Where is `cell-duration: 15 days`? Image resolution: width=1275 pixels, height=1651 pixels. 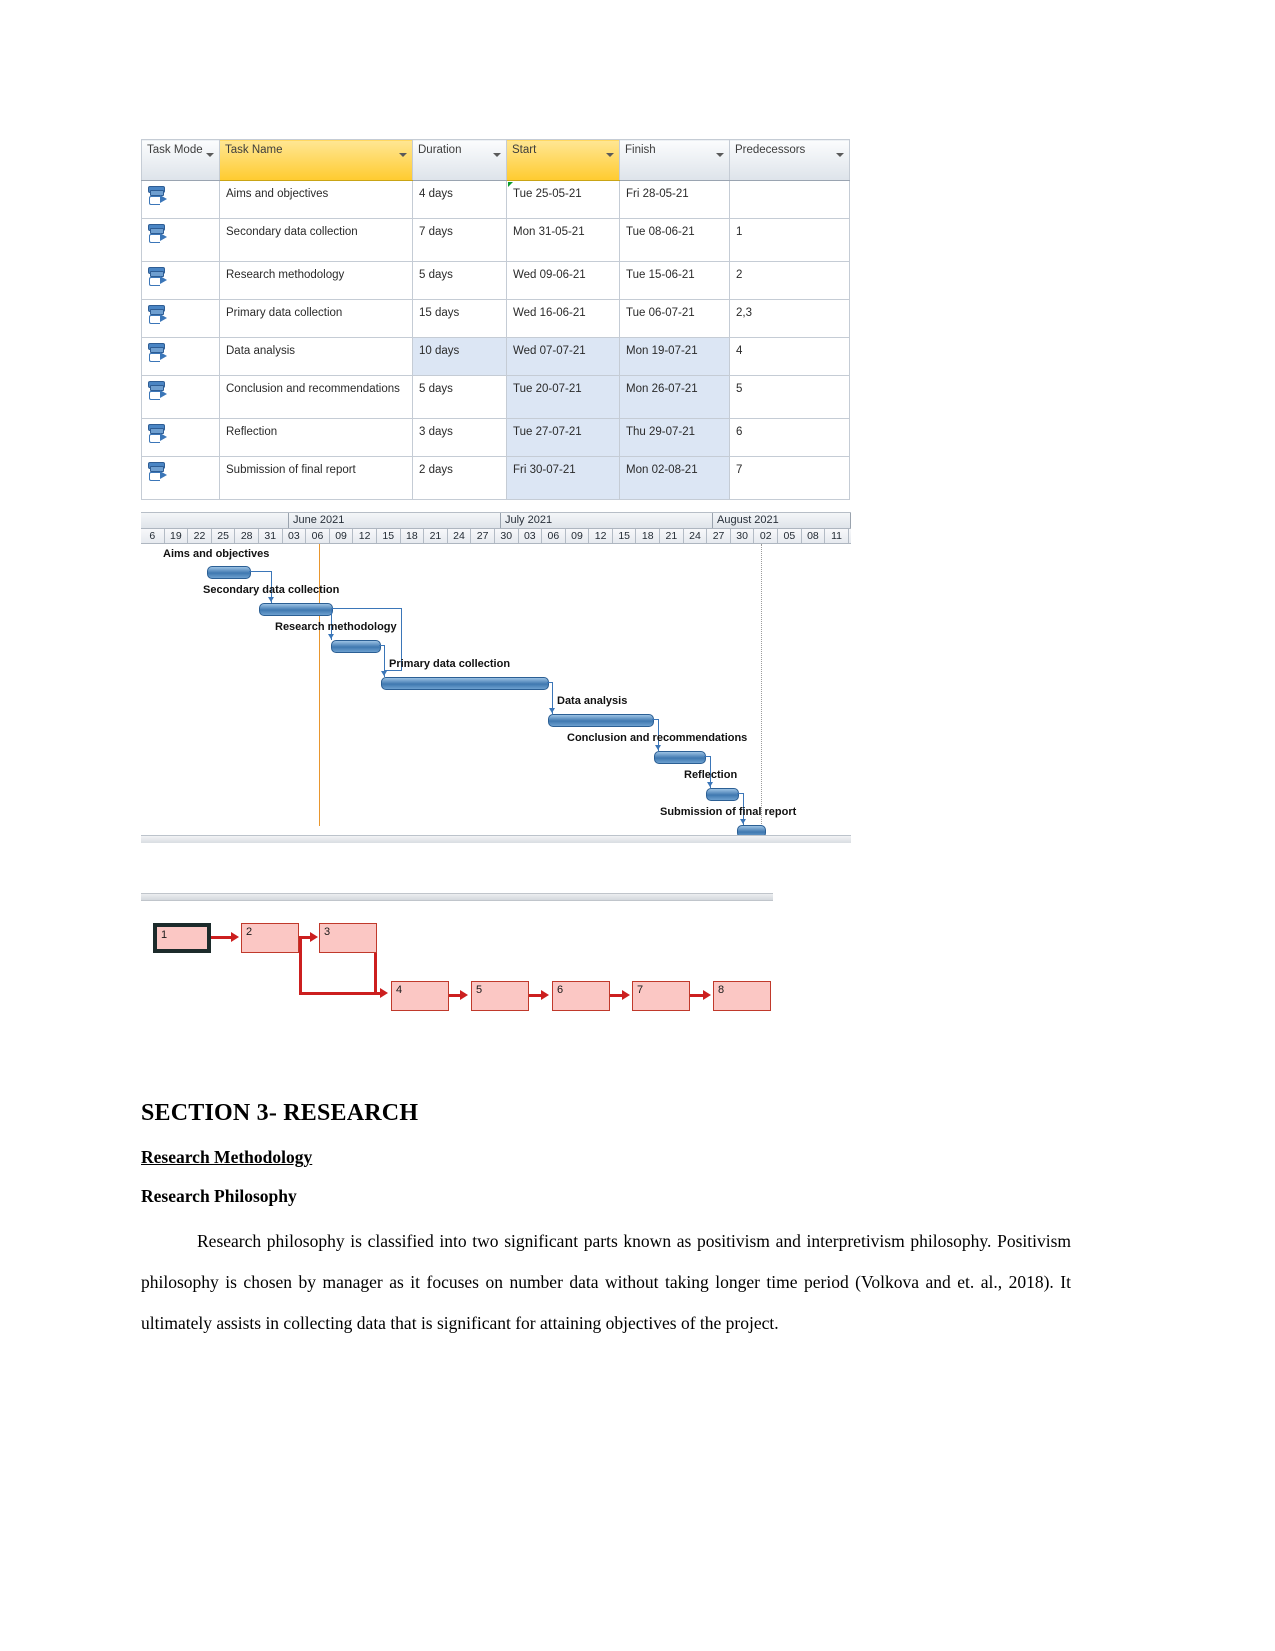 cell-duration: 15 days is located at coordinates (459, 318).